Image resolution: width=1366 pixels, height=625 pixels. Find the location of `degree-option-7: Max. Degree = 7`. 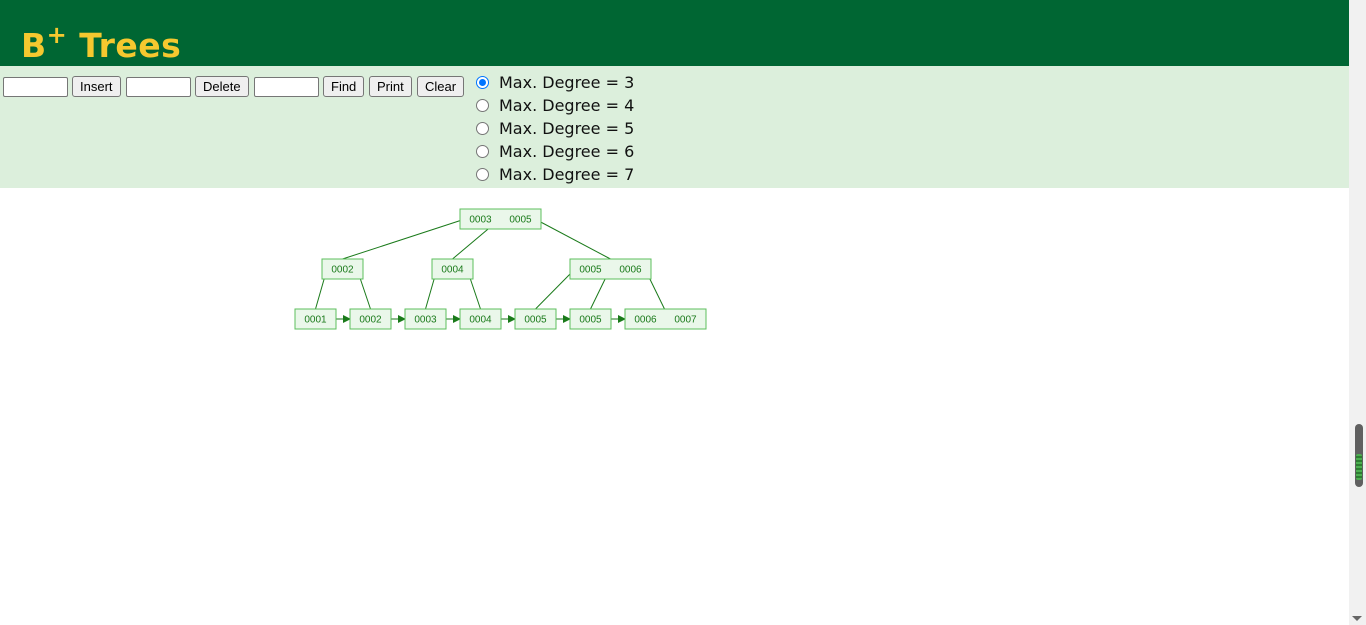

degree-option-7: Max. Degree = 7 is located at coordinates (555, 174).